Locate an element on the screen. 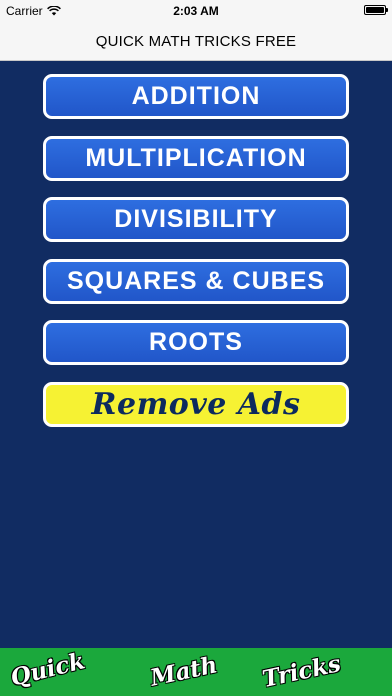 Image resolution: width=392 pixels, height=696 pixels. squares-cubes-label: SQUARES & CUBES is located at coordinates (196, 280).